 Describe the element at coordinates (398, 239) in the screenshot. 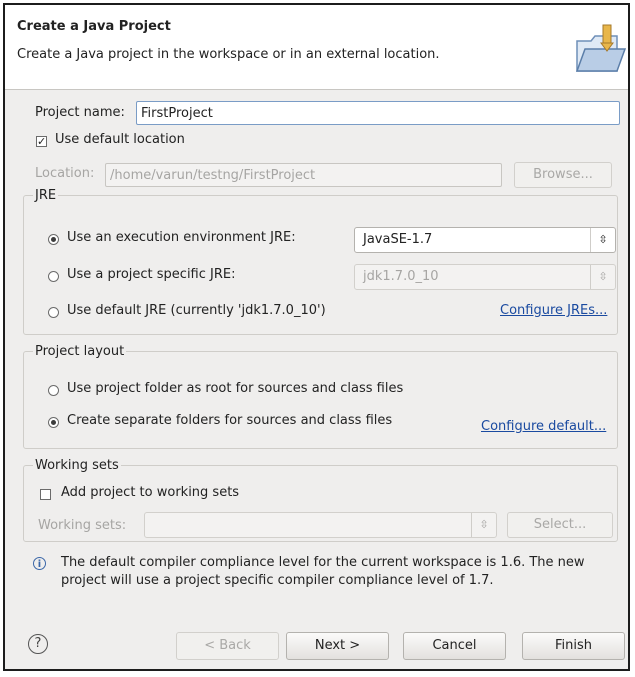

I see `execution-environment-value: JavaSE-1.7` at that location.